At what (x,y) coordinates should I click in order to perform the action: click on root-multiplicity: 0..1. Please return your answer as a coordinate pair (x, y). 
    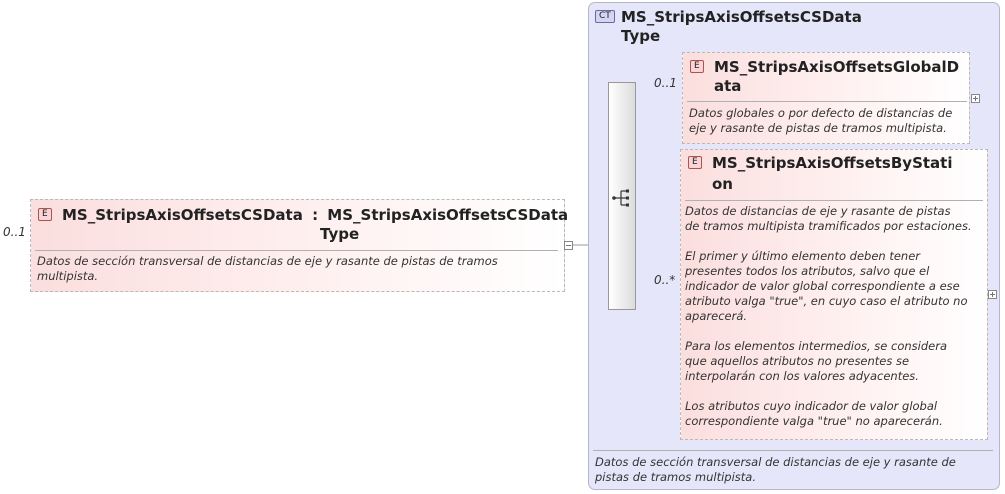
    Looking at the image, I should click on (14, 232).